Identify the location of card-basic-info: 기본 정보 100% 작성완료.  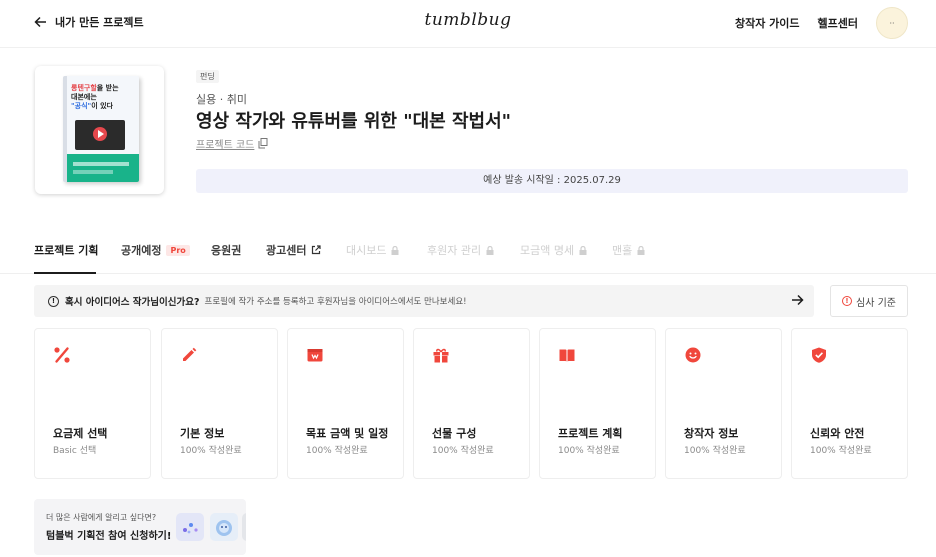
(219, 403).